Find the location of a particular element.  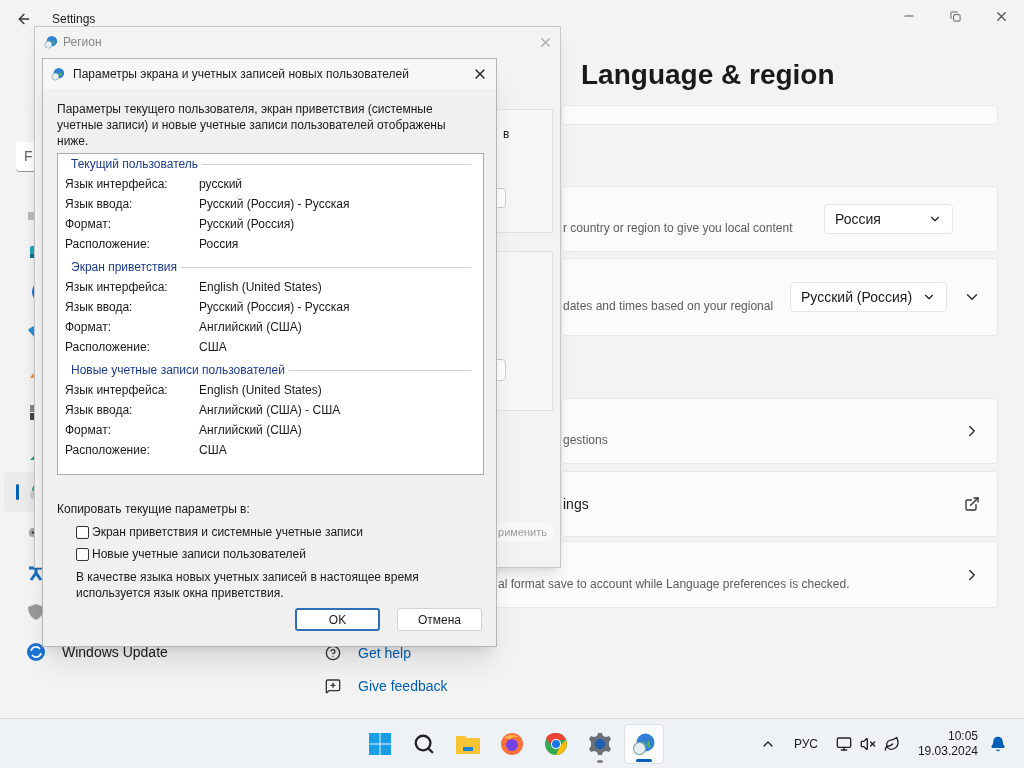

row-value: Русский (Россия) is located at coordinates (247, 224).